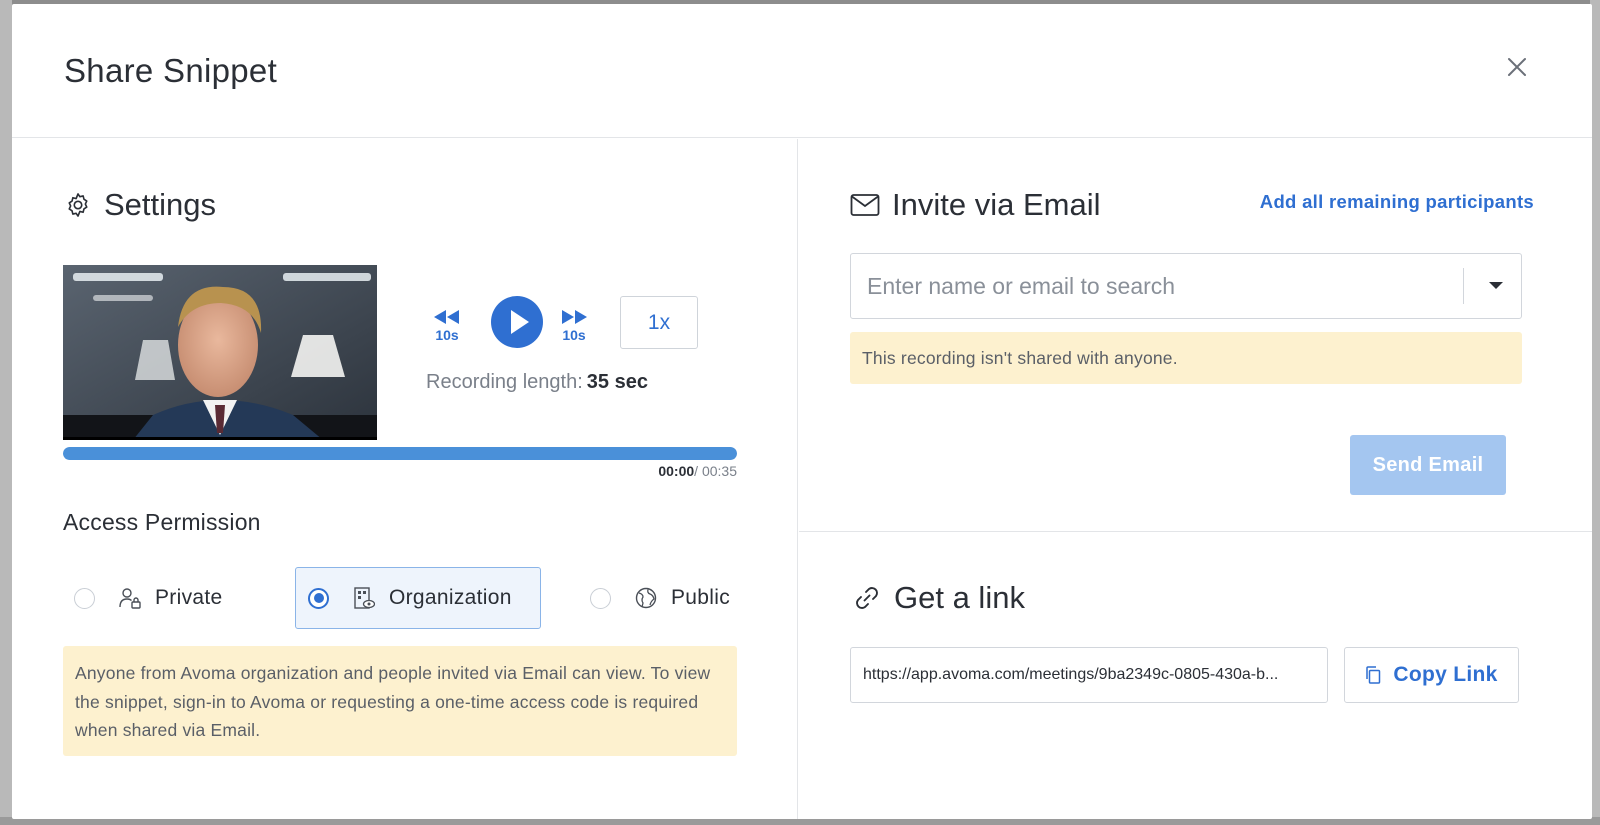 The width and height of the screenshot is (1600, 825). What do you see at coordinates (1157, 286) in the screenshot?
I see `recipient-search-input` at bounding box center [1157, 286].